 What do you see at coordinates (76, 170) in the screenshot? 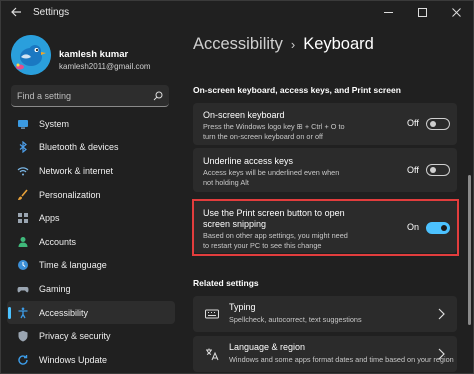
I see `sidebar-item-label: Network & internet` at bounding box center [76, 170].